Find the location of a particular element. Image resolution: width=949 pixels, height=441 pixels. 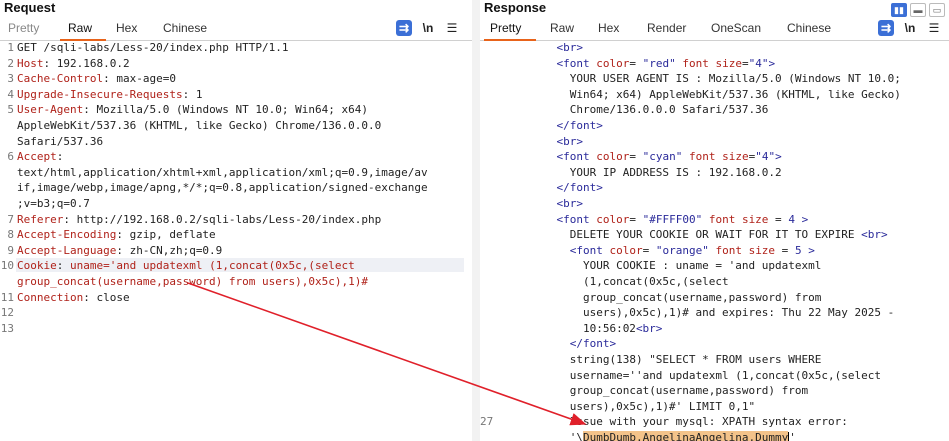

pane-divider is located at coordinates (476, 220).